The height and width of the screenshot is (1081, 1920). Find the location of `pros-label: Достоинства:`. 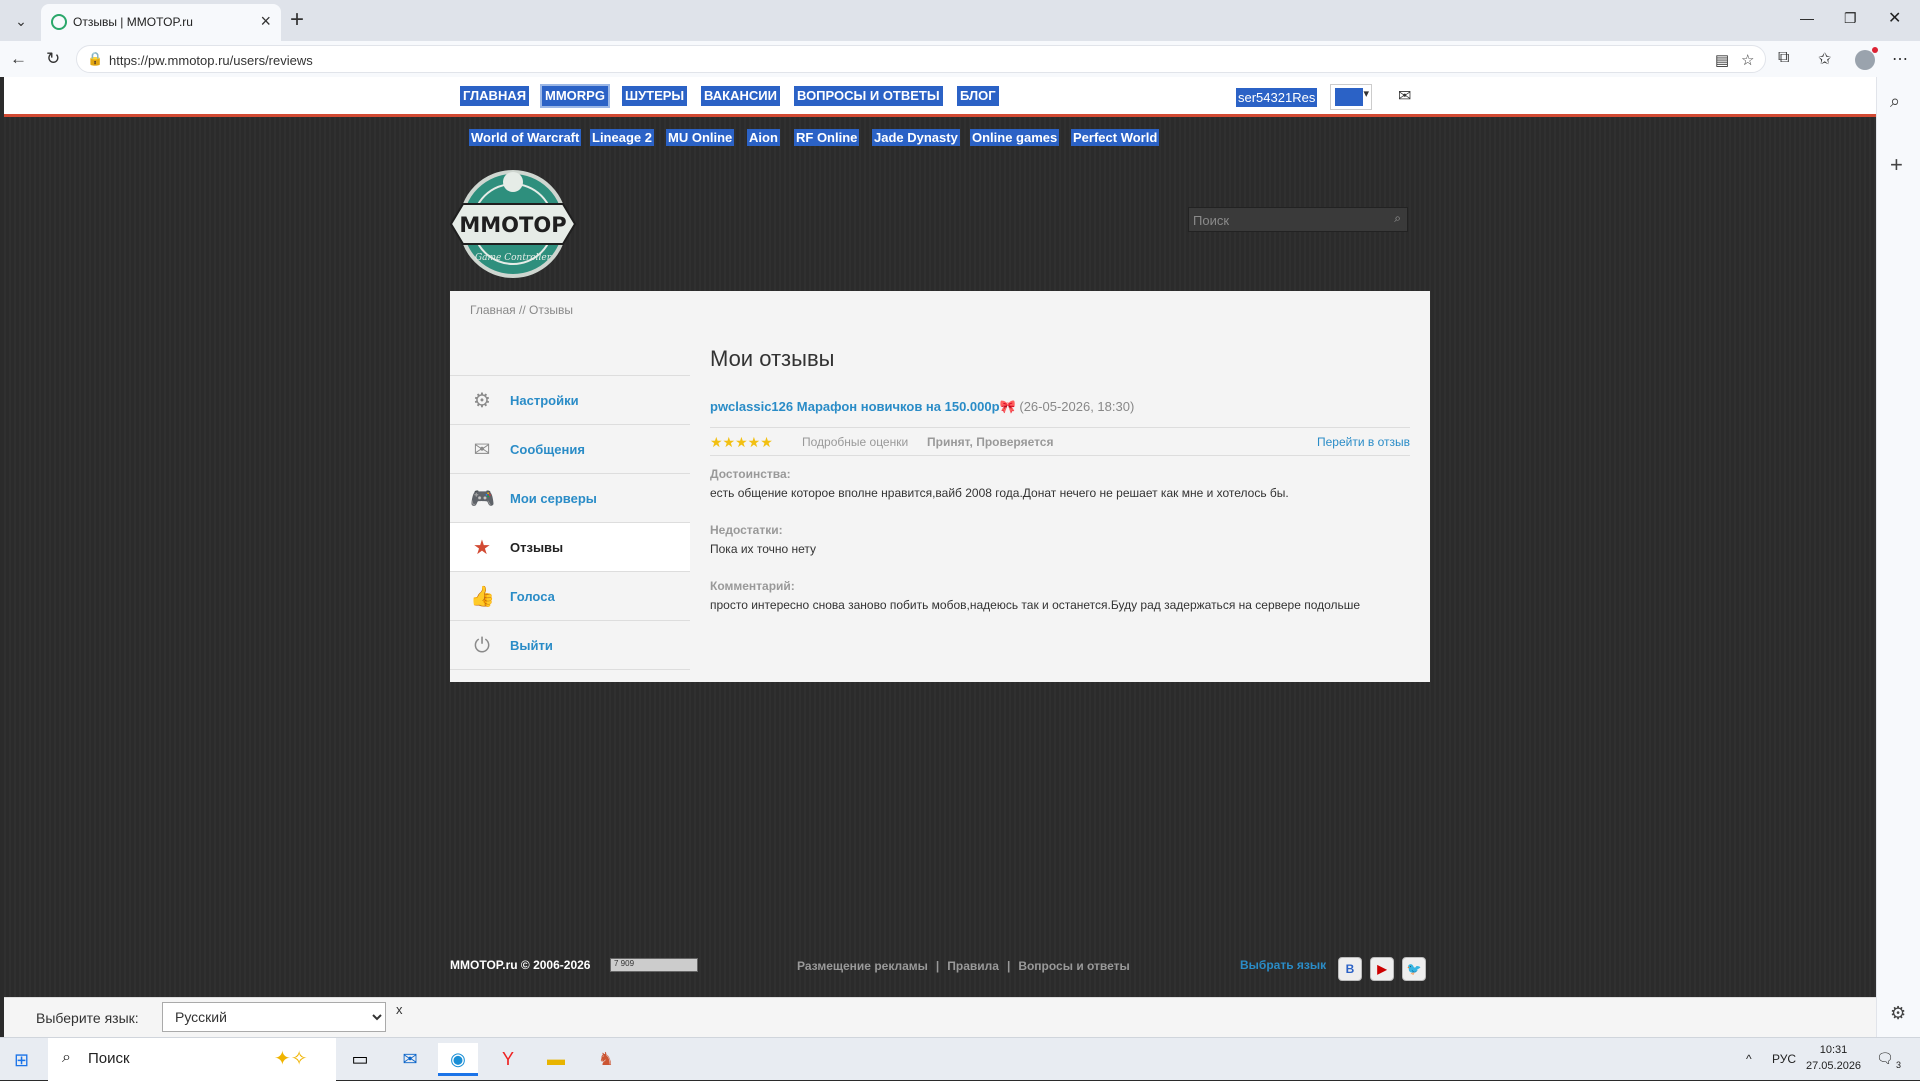

pros-label: Достоинства: is located at coordinates (750, 474).